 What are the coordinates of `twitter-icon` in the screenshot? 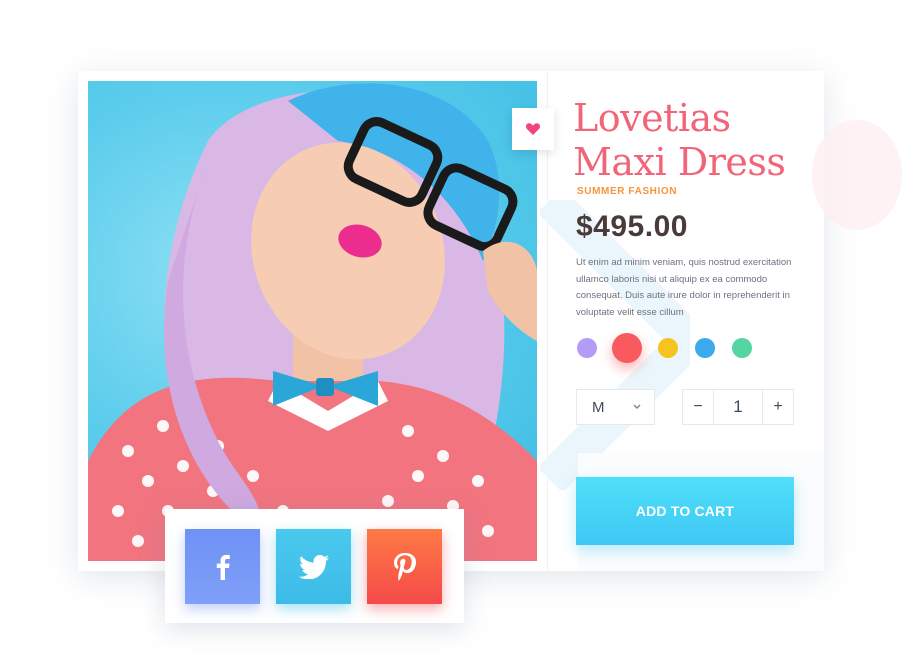 It's located at (313, 566).